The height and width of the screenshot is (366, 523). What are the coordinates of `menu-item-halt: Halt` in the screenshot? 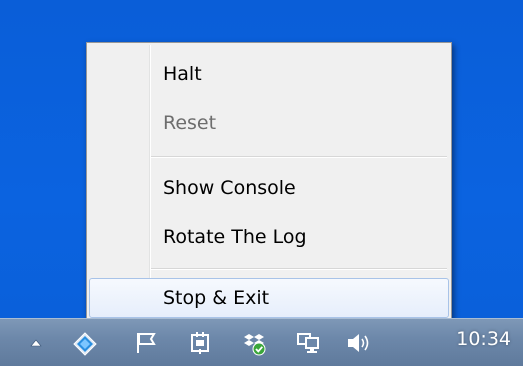 It's located at (269, 74).